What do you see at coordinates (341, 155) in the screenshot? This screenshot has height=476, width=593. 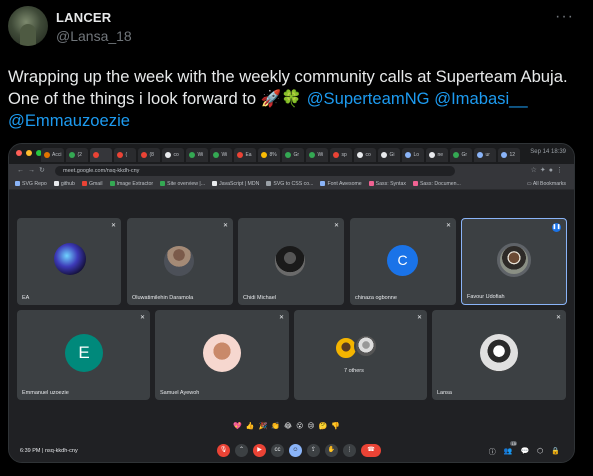 I see `browser-tab: sp` at bounding box center [341, 155].